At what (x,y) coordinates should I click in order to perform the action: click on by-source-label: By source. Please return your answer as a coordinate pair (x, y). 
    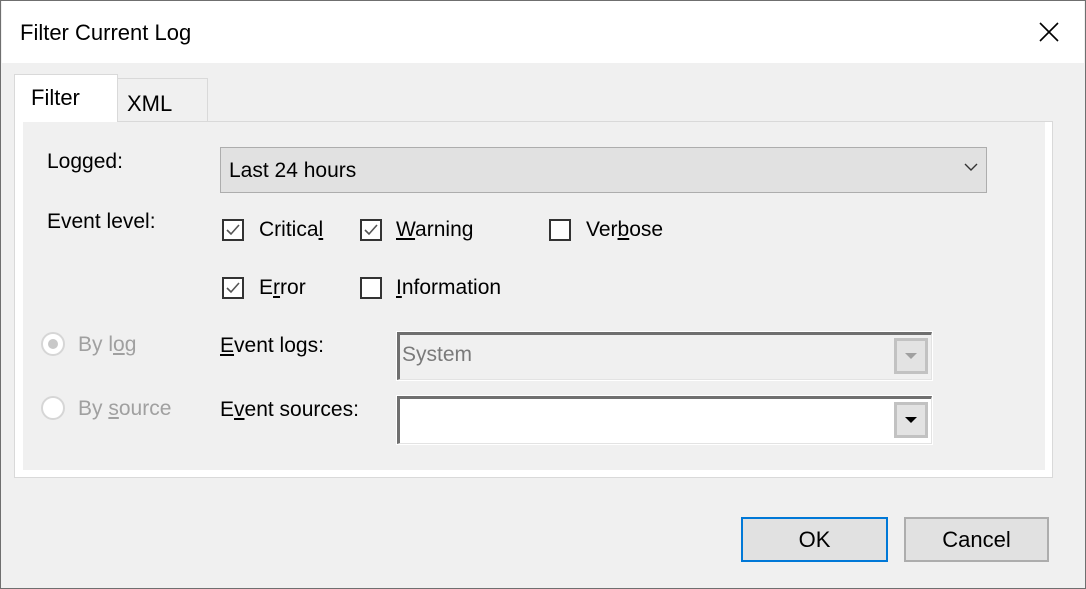
    Looking at the image, I should click on (124, 409).